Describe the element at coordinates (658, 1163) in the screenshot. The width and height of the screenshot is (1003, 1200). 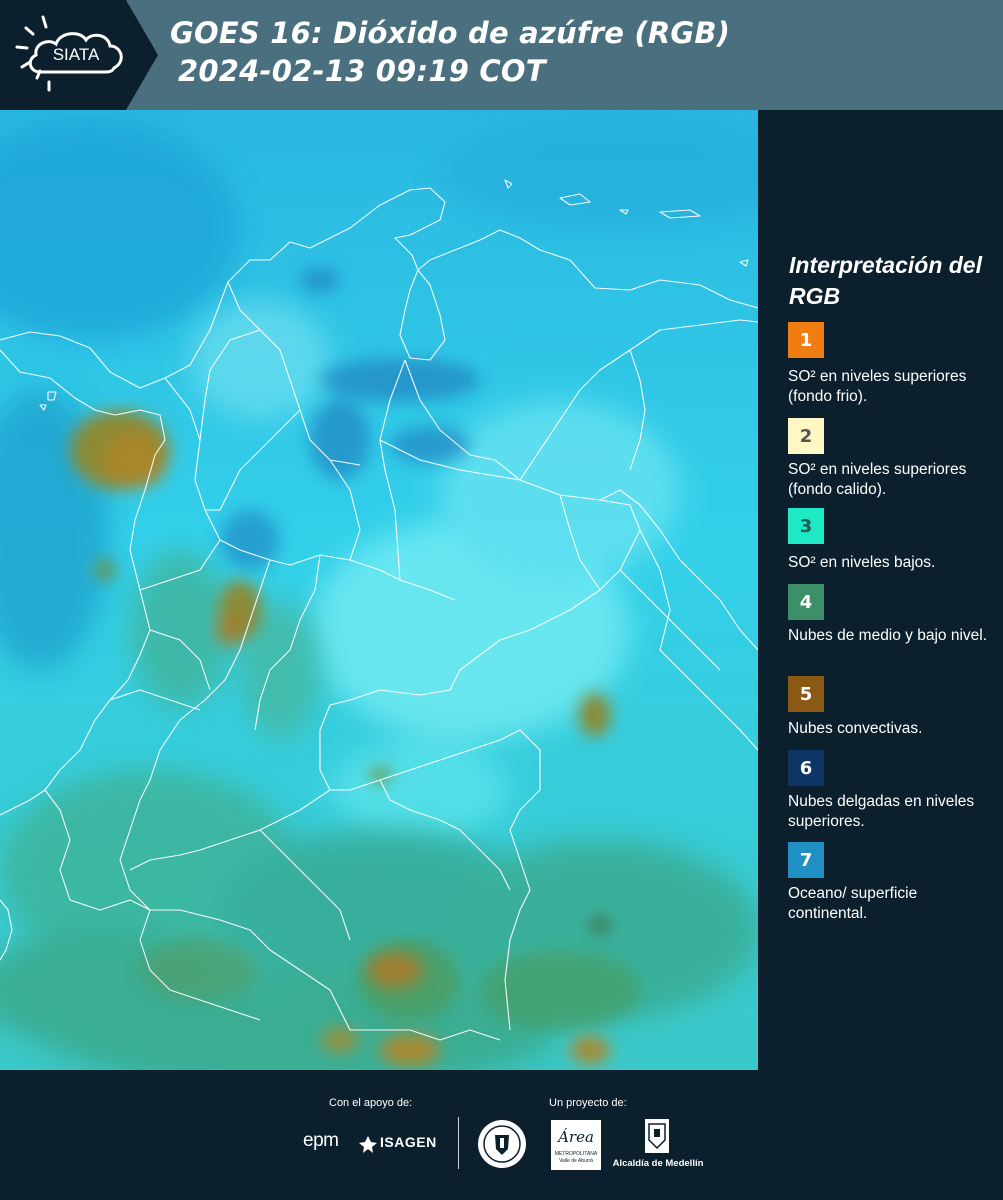
I see `medellin-logo-text: Alcaldía de Medellín` at that location.